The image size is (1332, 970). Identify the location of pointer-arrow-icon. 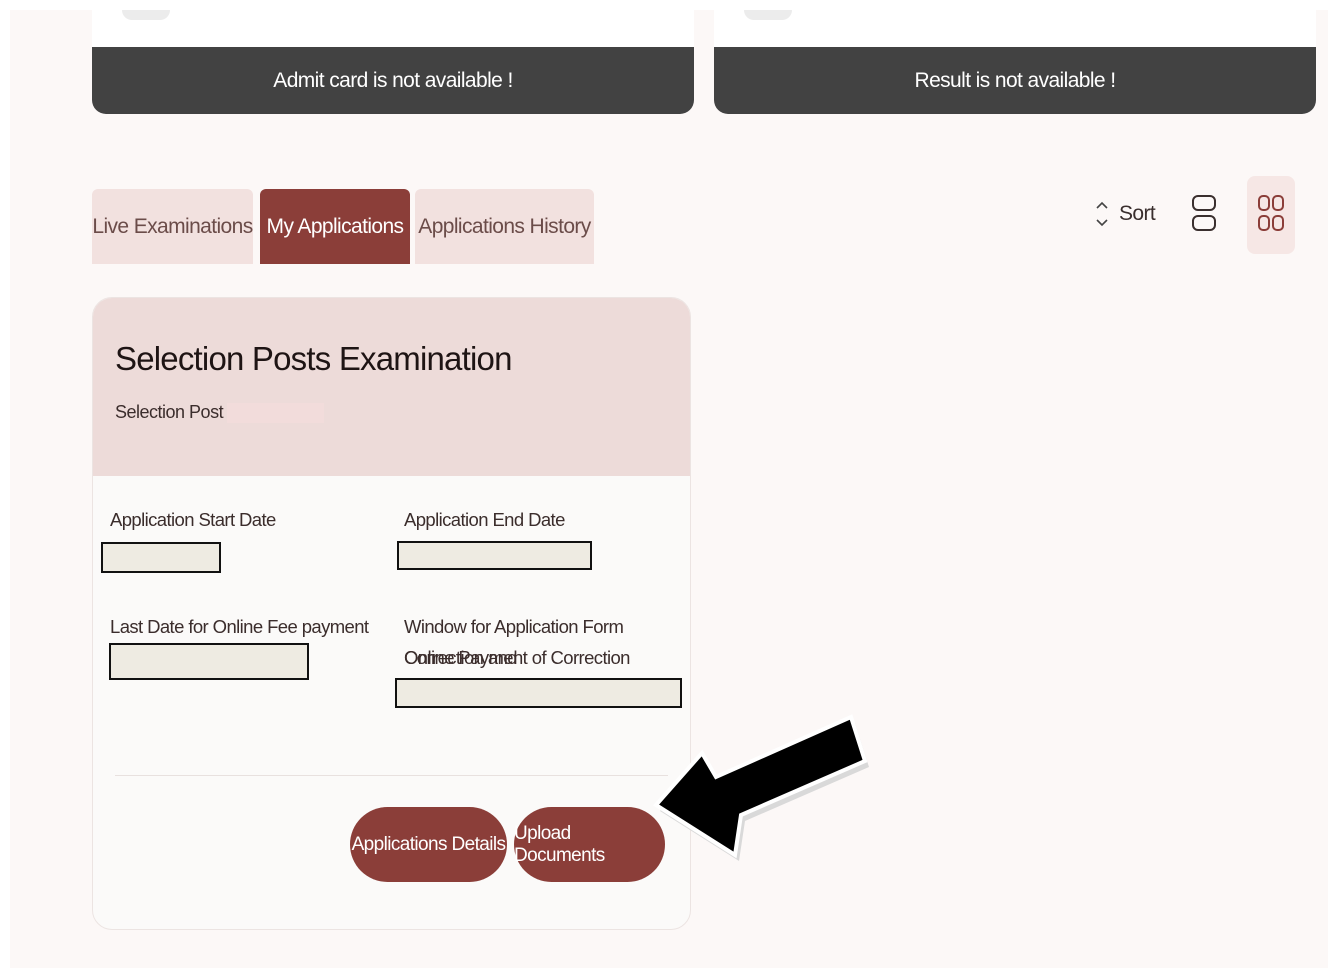
(760, 787).